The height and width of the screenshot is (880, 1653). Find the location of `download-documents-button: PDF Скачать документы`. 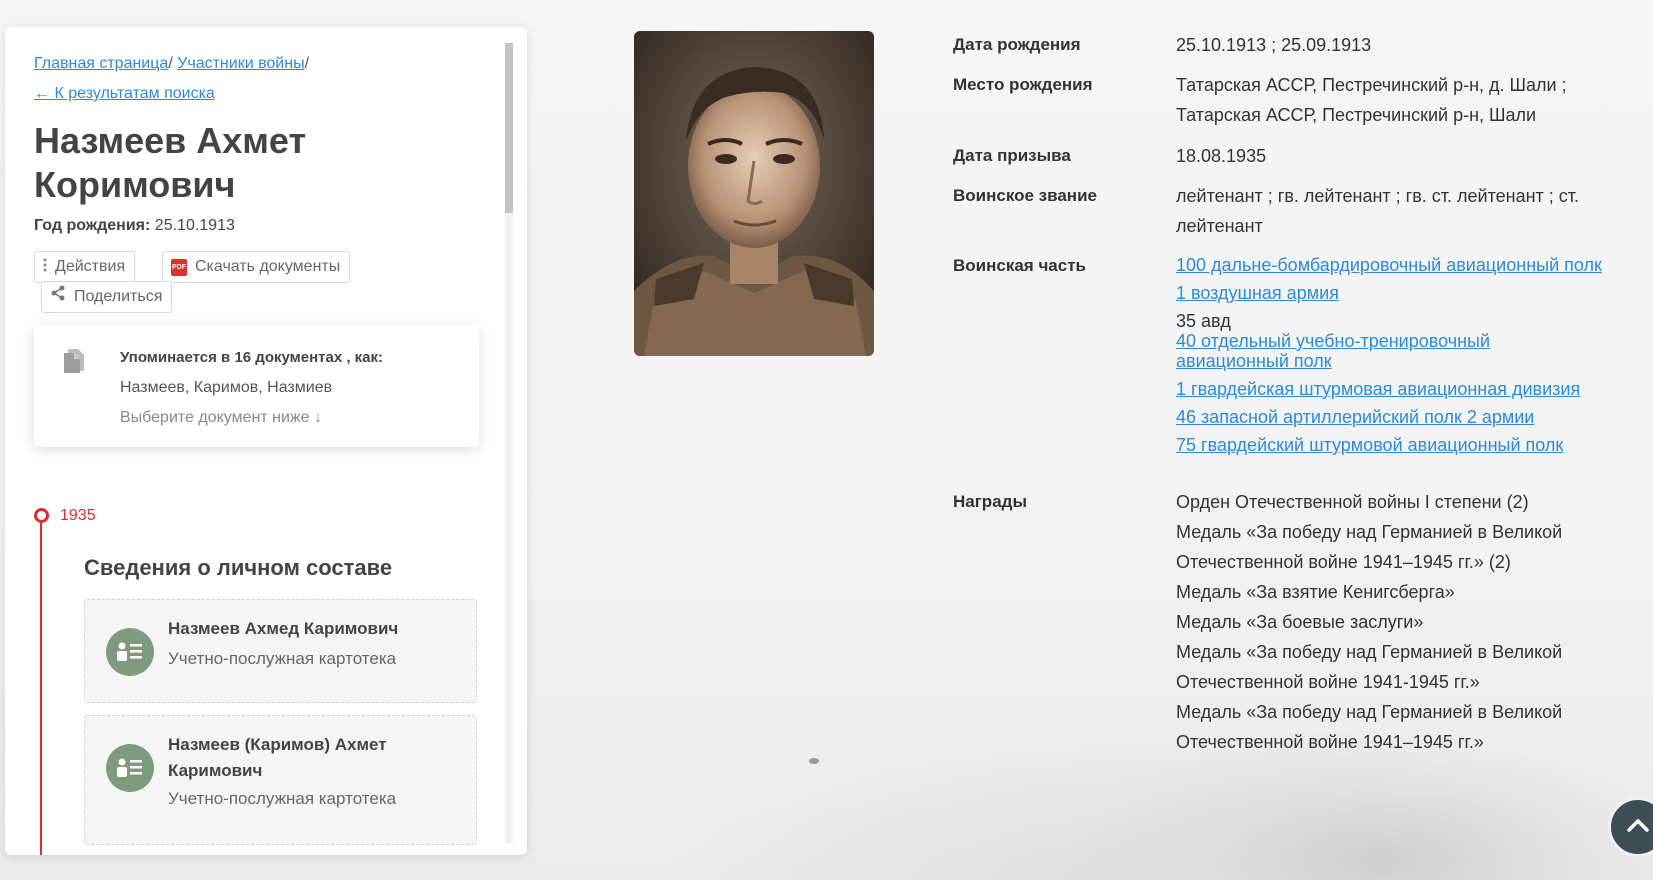

download-documents-button: PDF Скачать документы is located at coordinates (256, 267).